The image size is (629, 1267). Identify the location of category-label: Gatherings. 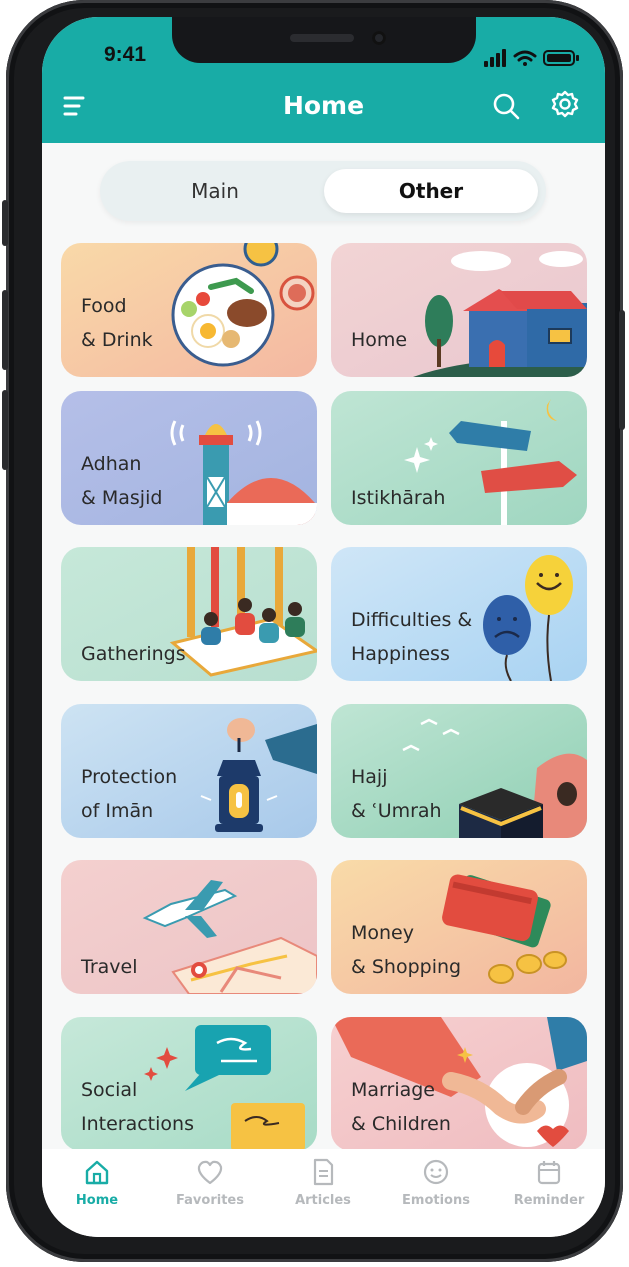
(133, 654).